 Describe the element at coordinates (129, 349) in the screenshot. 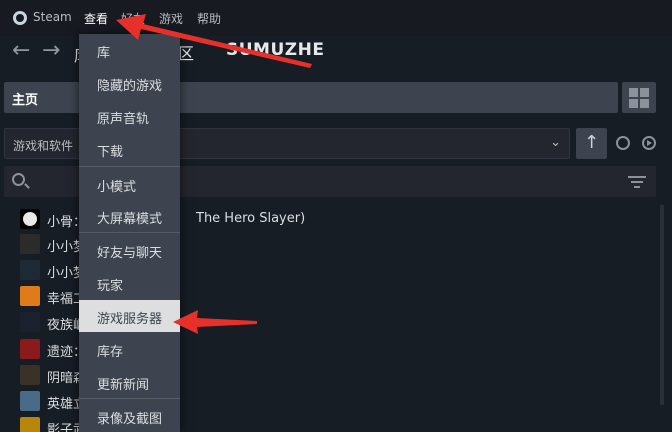

I see `menu-item-inventory: 库存` at that location.